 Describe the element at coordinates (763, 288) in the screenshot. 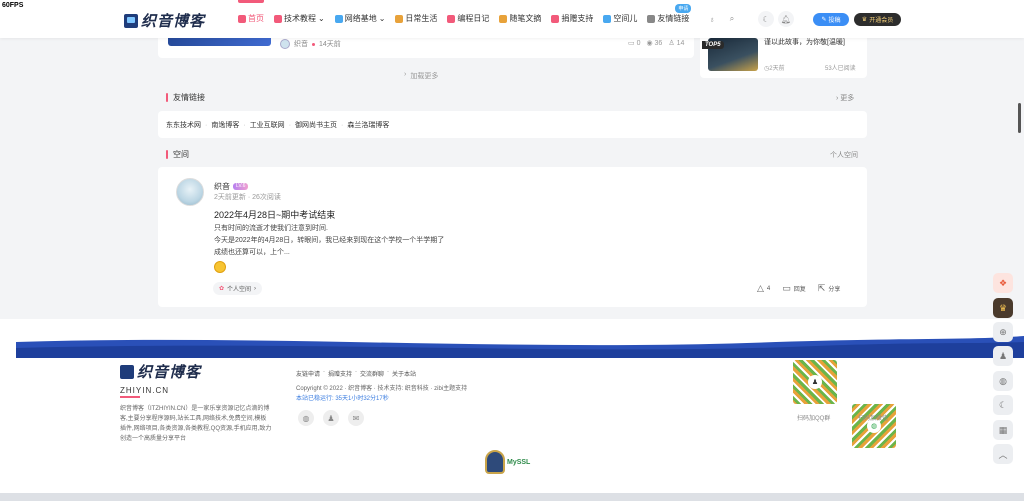

I see `like-button: △ 4` at that location.